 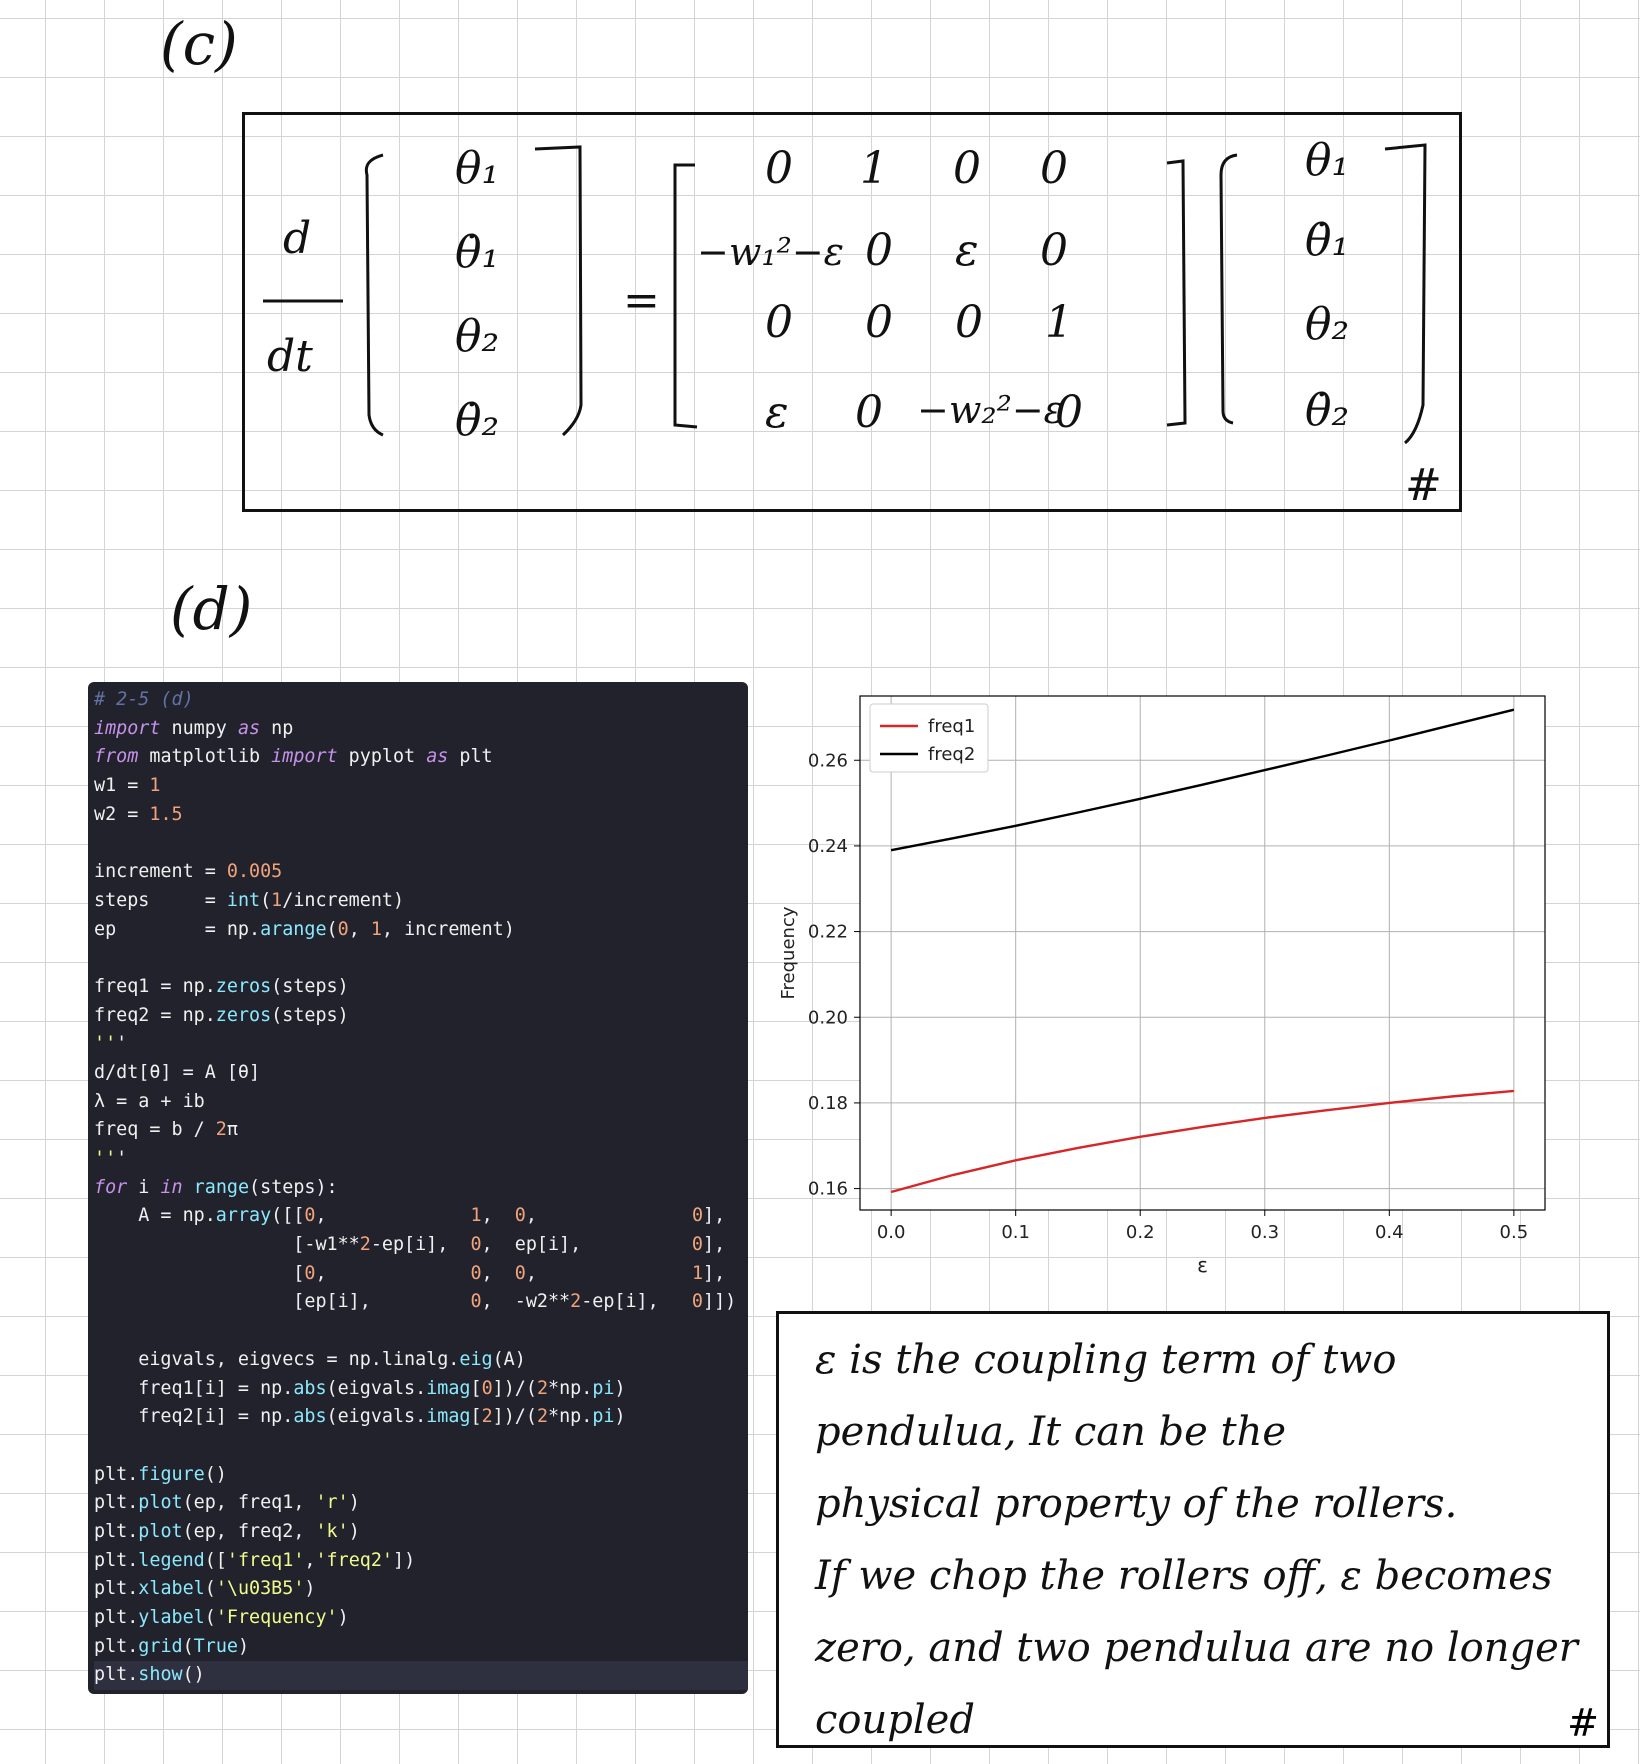 I want to click on answer-line: coupled, so click(x=895, y=1720).